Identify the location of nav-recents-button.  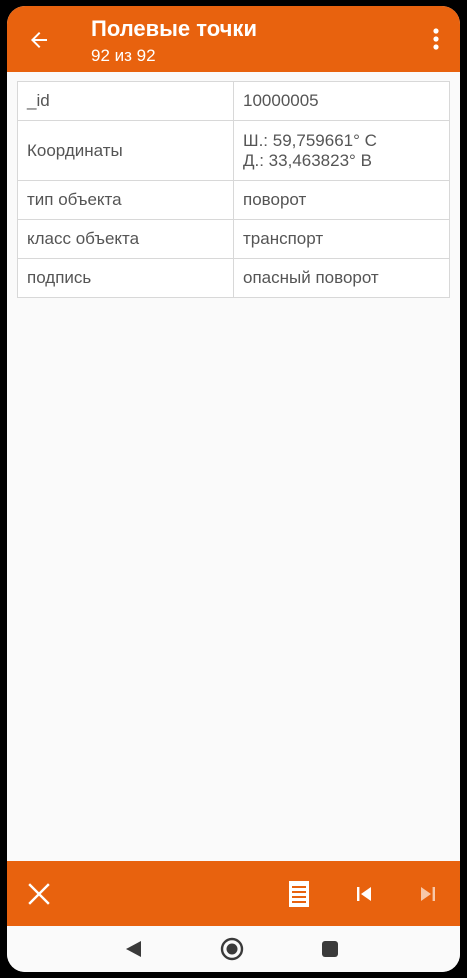
(330, 949).